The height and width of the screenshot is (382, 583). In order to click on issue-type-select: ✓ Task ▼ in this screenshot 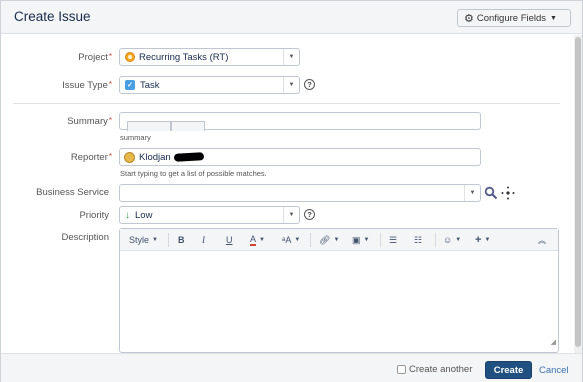, I will do `click(209, 85)`.